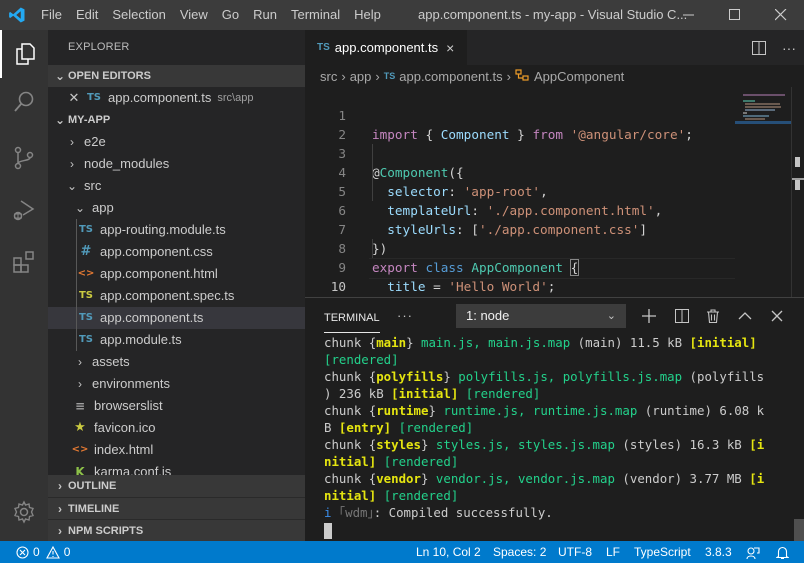 The image size is (804, 563). I want to click on encoding: UTF-8, so click(575, 552).